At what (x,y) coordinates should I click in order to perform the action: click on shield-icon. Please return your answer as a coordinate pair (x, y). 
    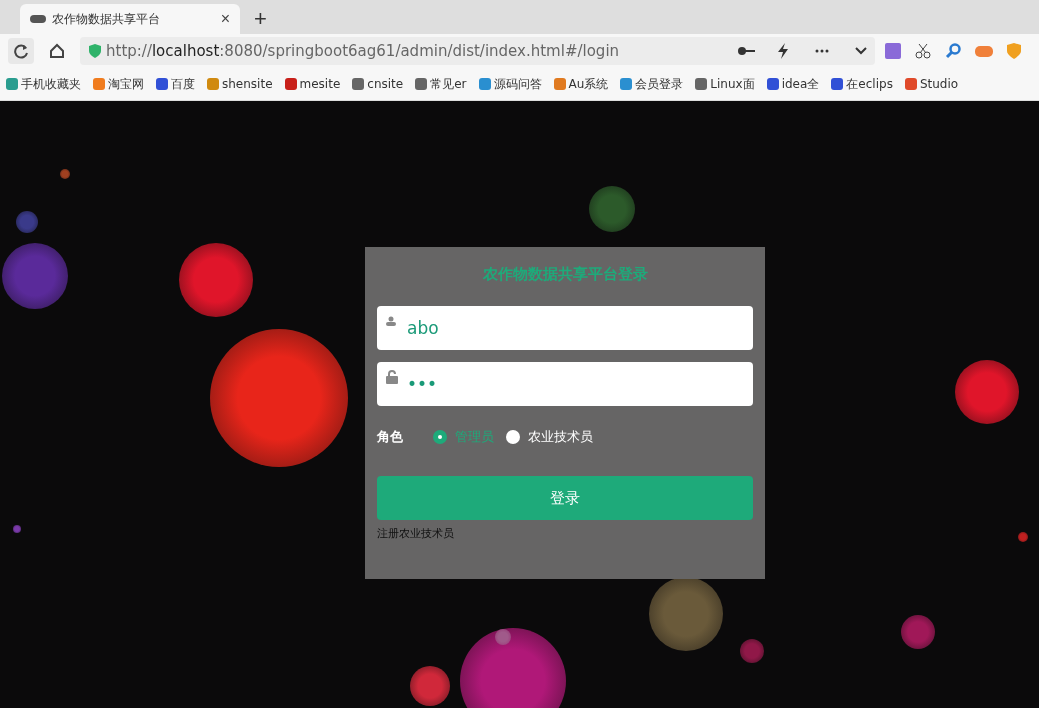
    Looking at the image, I should click on (95, 51).